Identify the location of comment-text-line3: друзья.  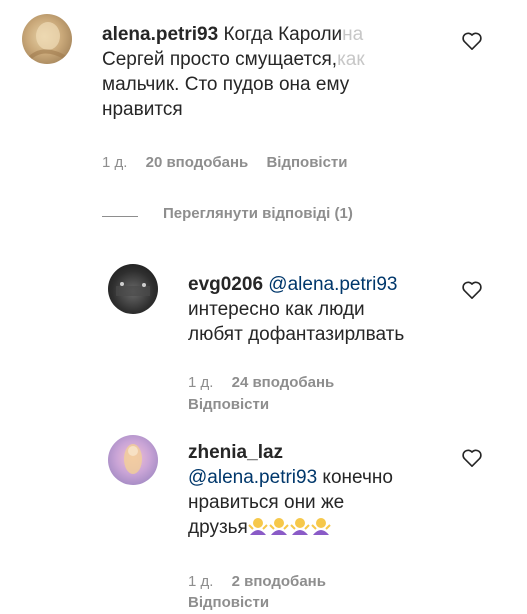
(218, 527).